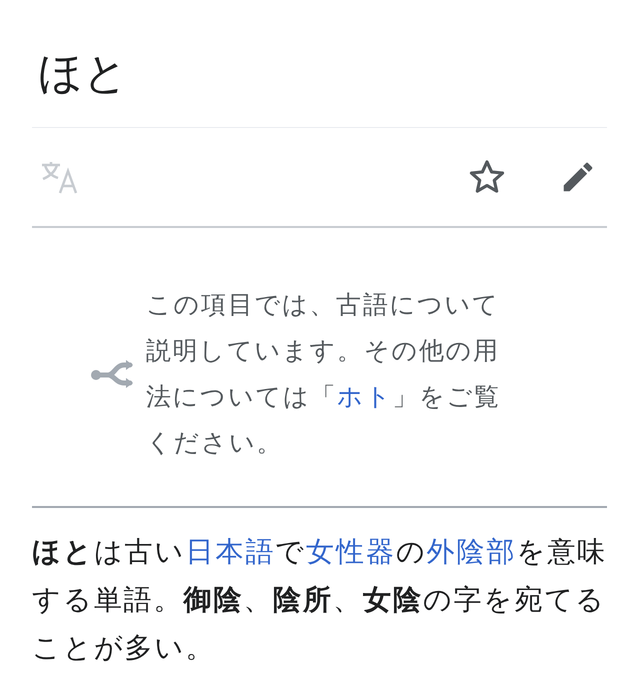 The image size is (639, 697). I want to click on article-link: 日本語, so click(231, 551).